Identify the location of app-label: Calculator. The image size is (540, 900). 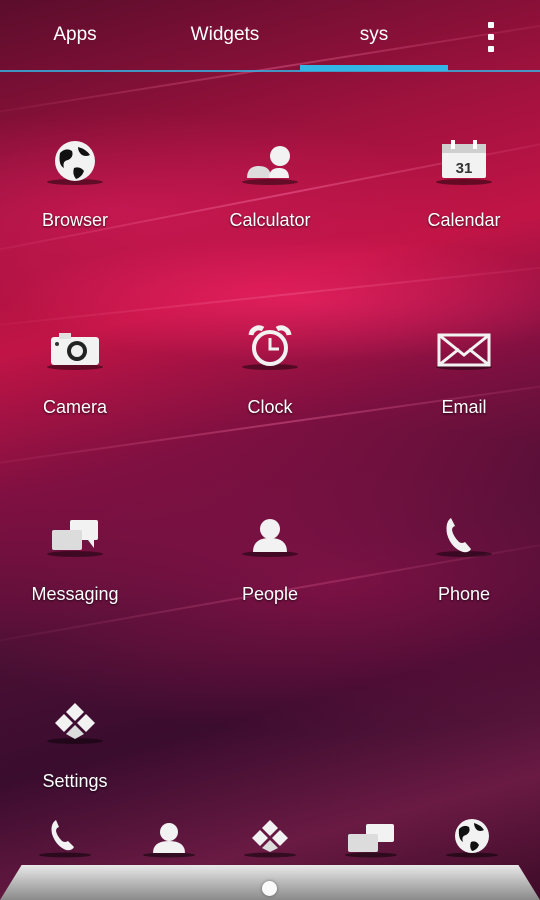
(270, 220).